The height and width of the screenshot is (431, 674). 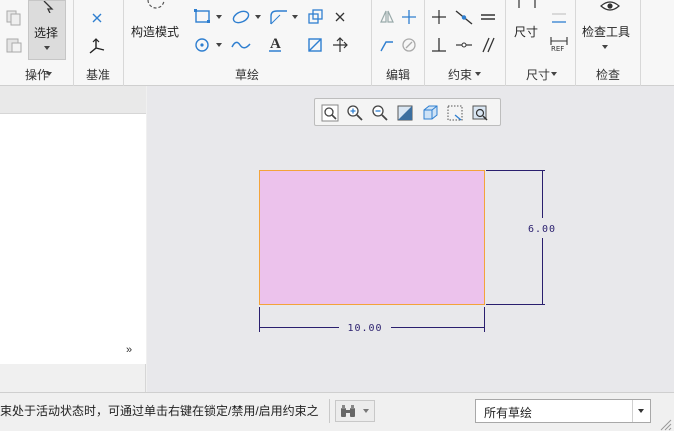 What do you see at coordinates (203, 17) in the screenshot?
I see `rectangle-tool-icon` at bounding box center [203, 17].